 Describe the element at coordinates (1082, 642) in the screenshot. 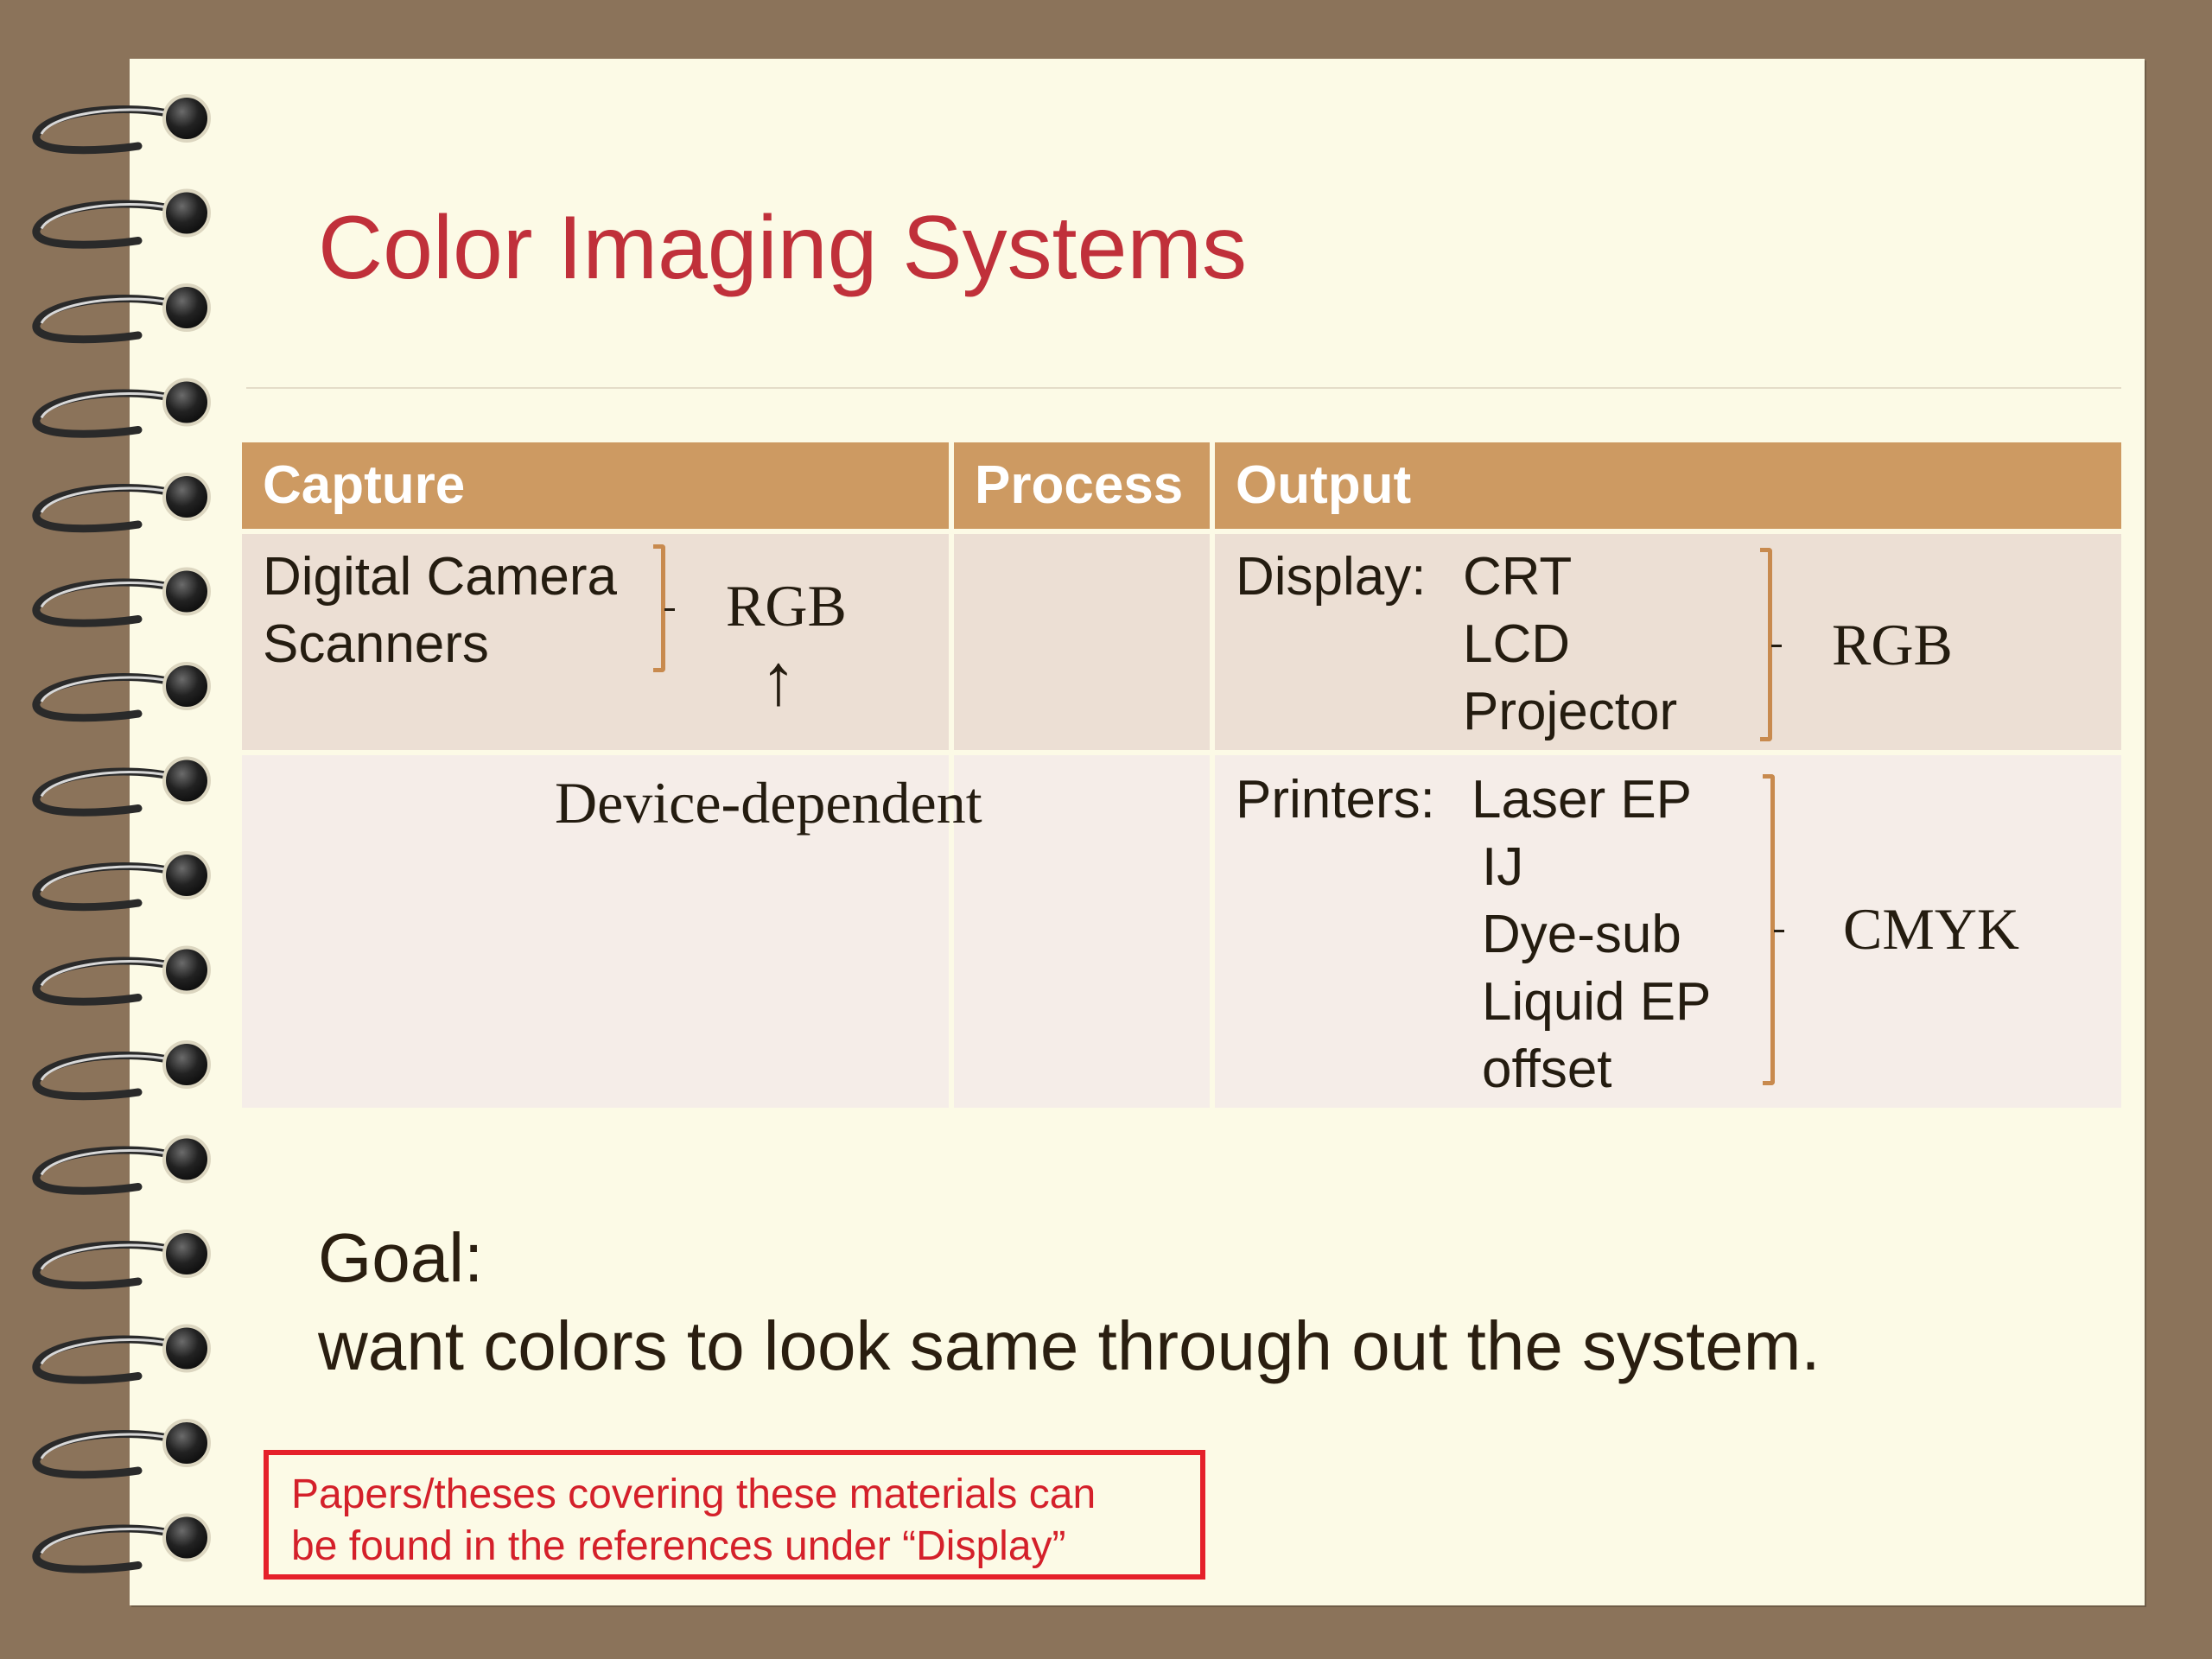

I see `row1-process-cell` at that location.